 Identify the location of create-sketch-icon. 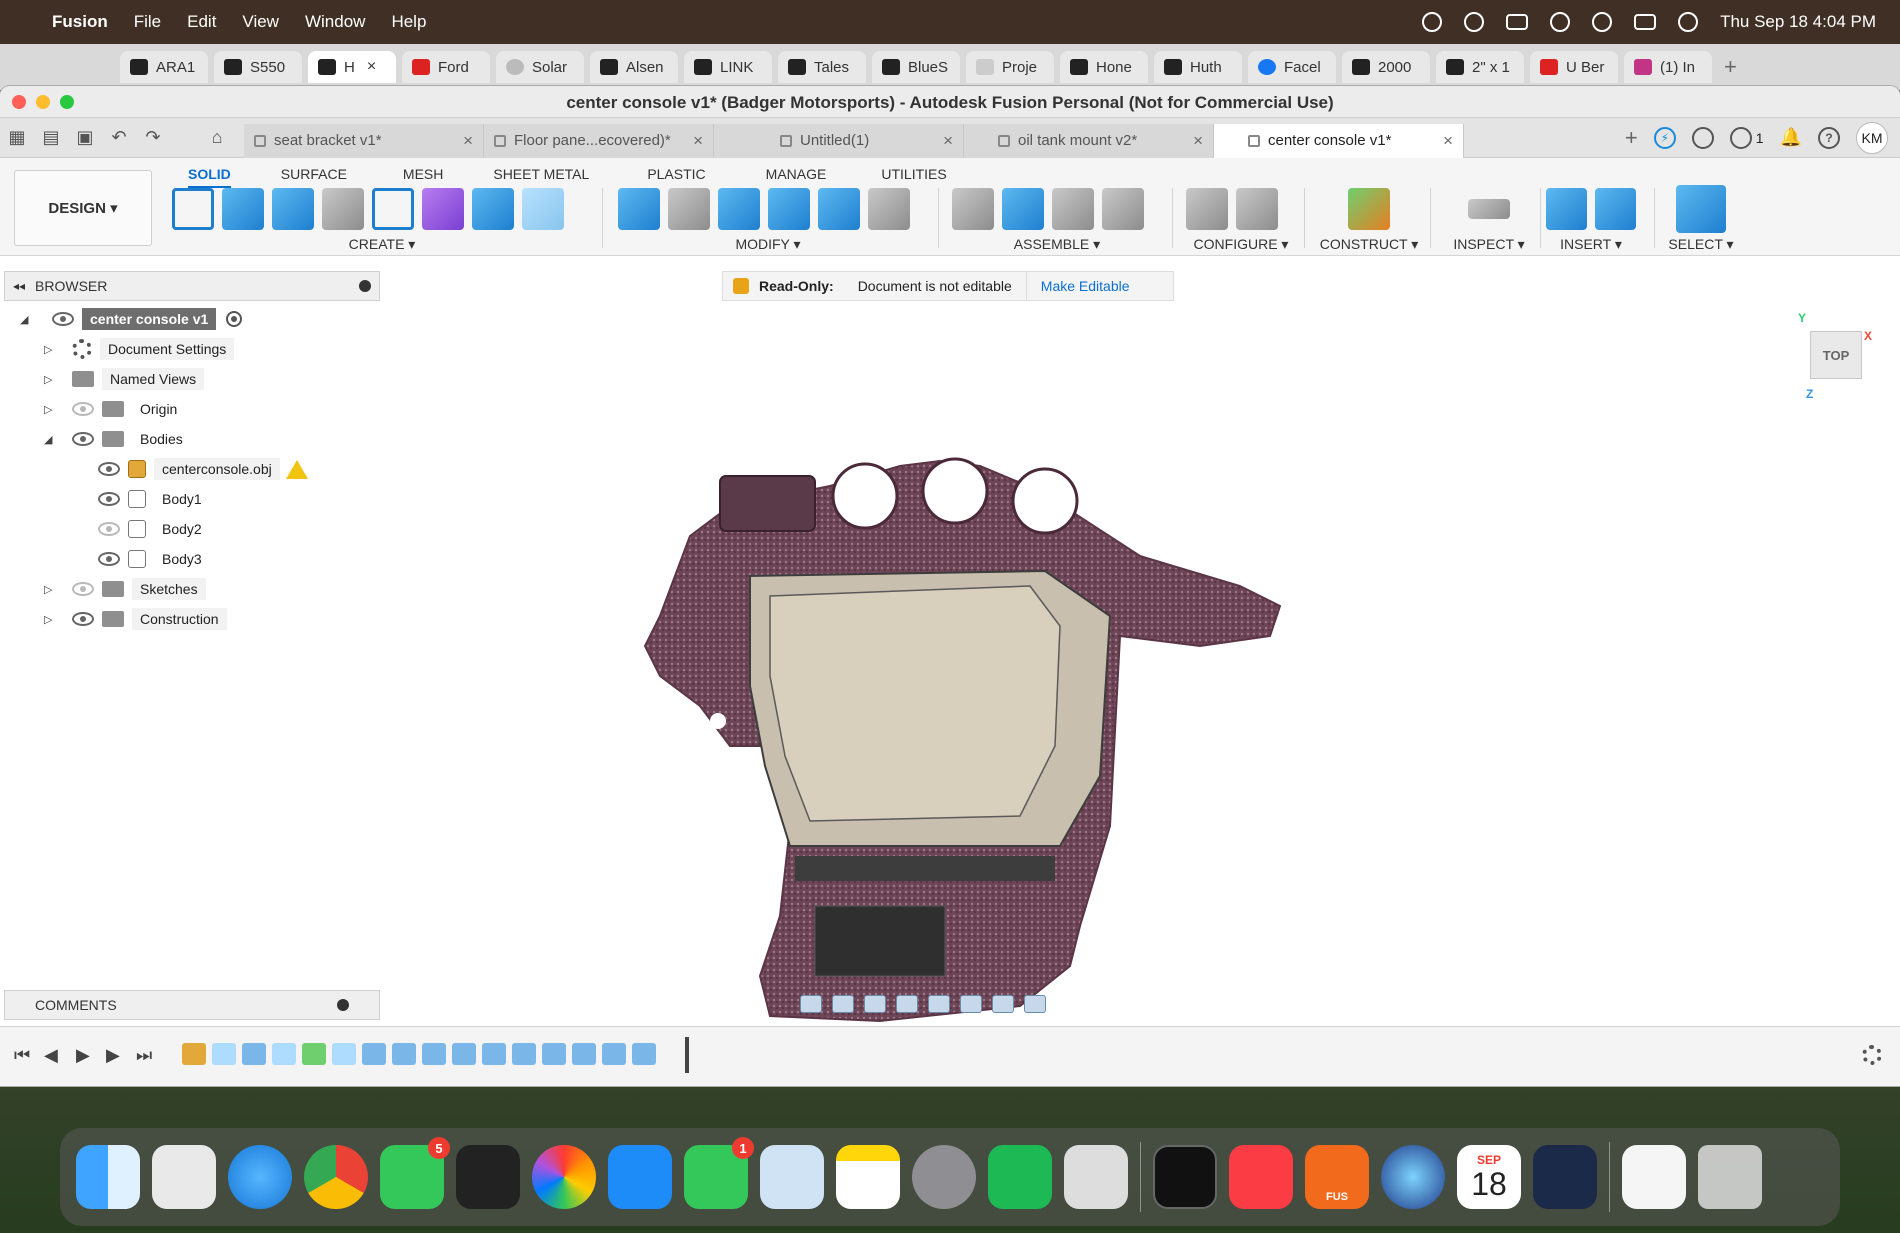
(193, 209).